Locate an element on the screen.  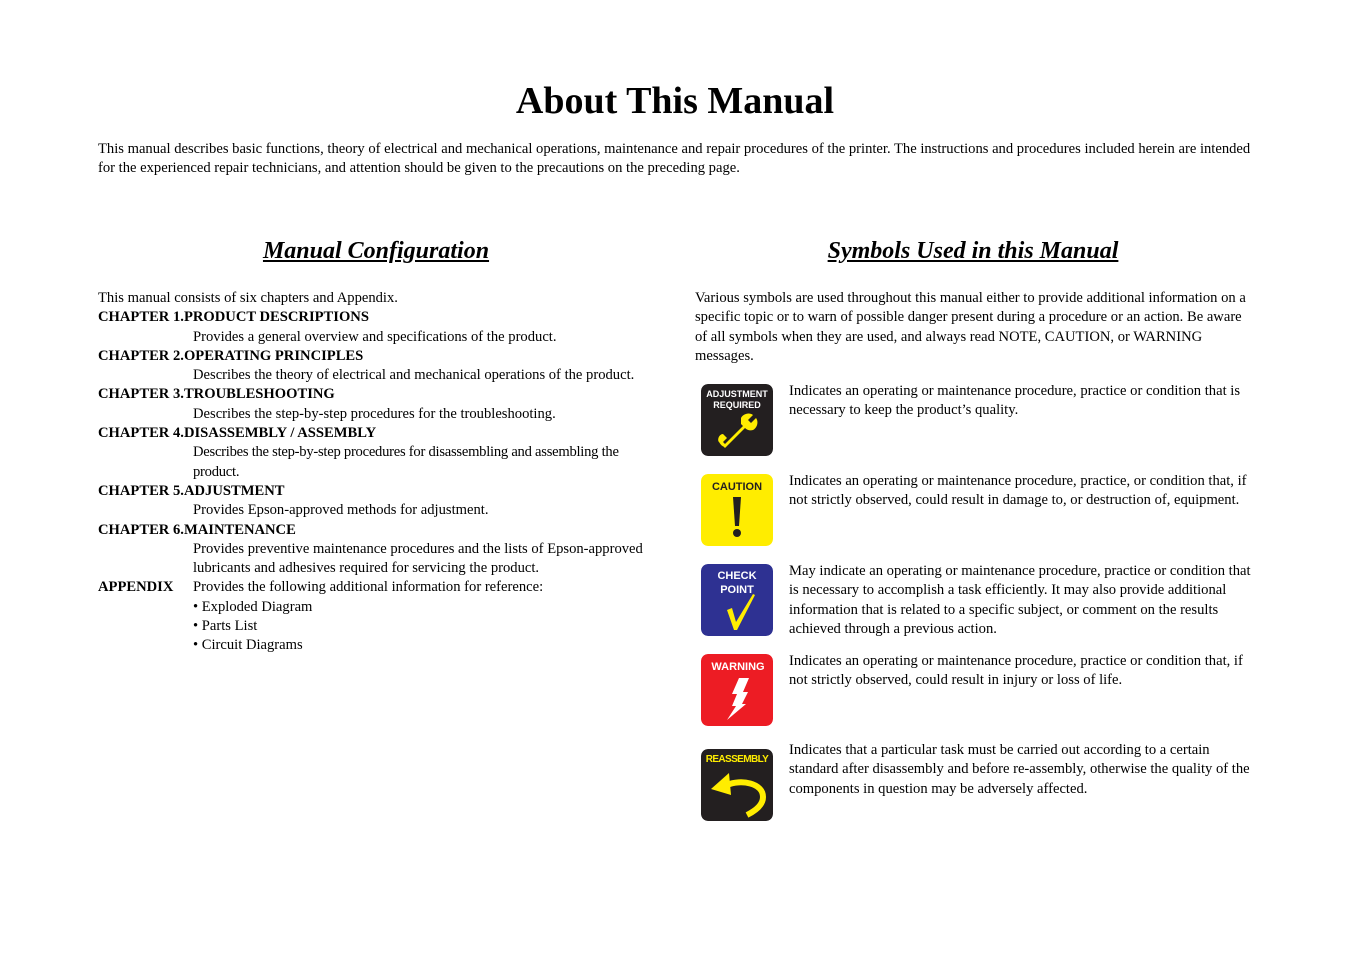
icon-label: ADJUSTMENT is located at coordinates (737, 394).